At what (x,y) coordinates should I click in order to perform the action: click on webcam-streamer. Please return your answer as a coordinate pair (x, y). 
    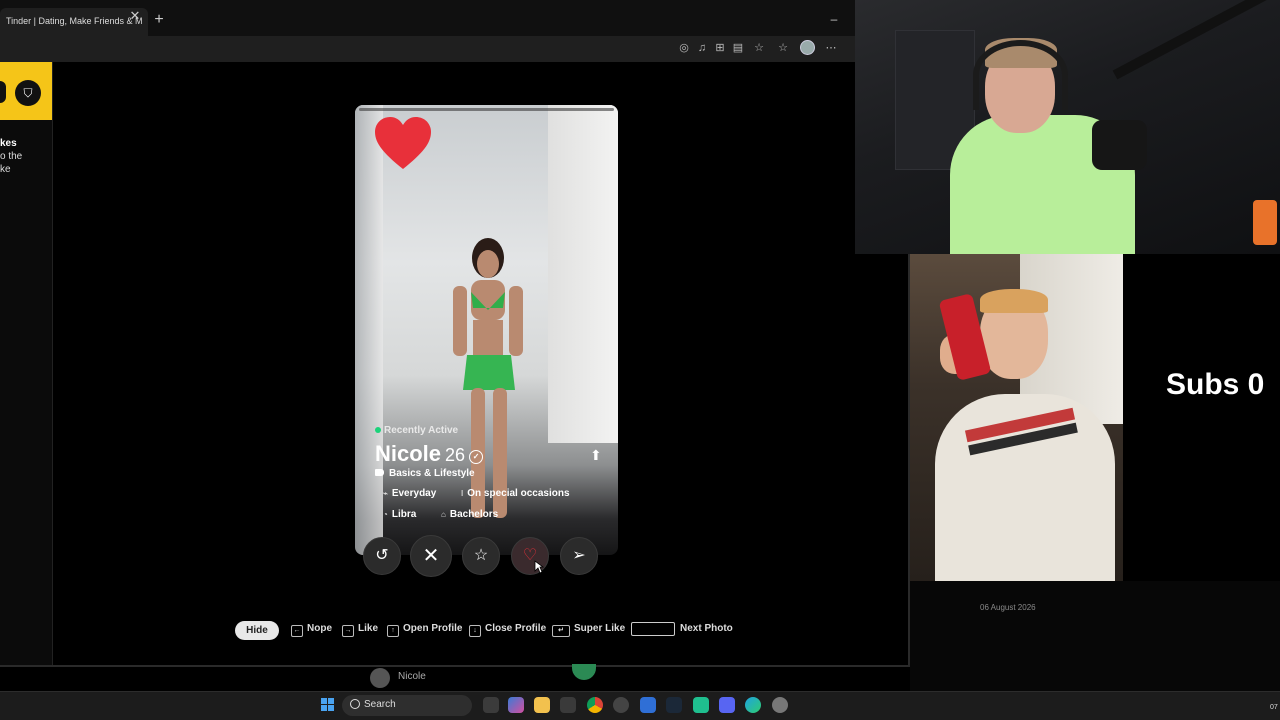
    Looking at the image, I should click on (1067, 127).